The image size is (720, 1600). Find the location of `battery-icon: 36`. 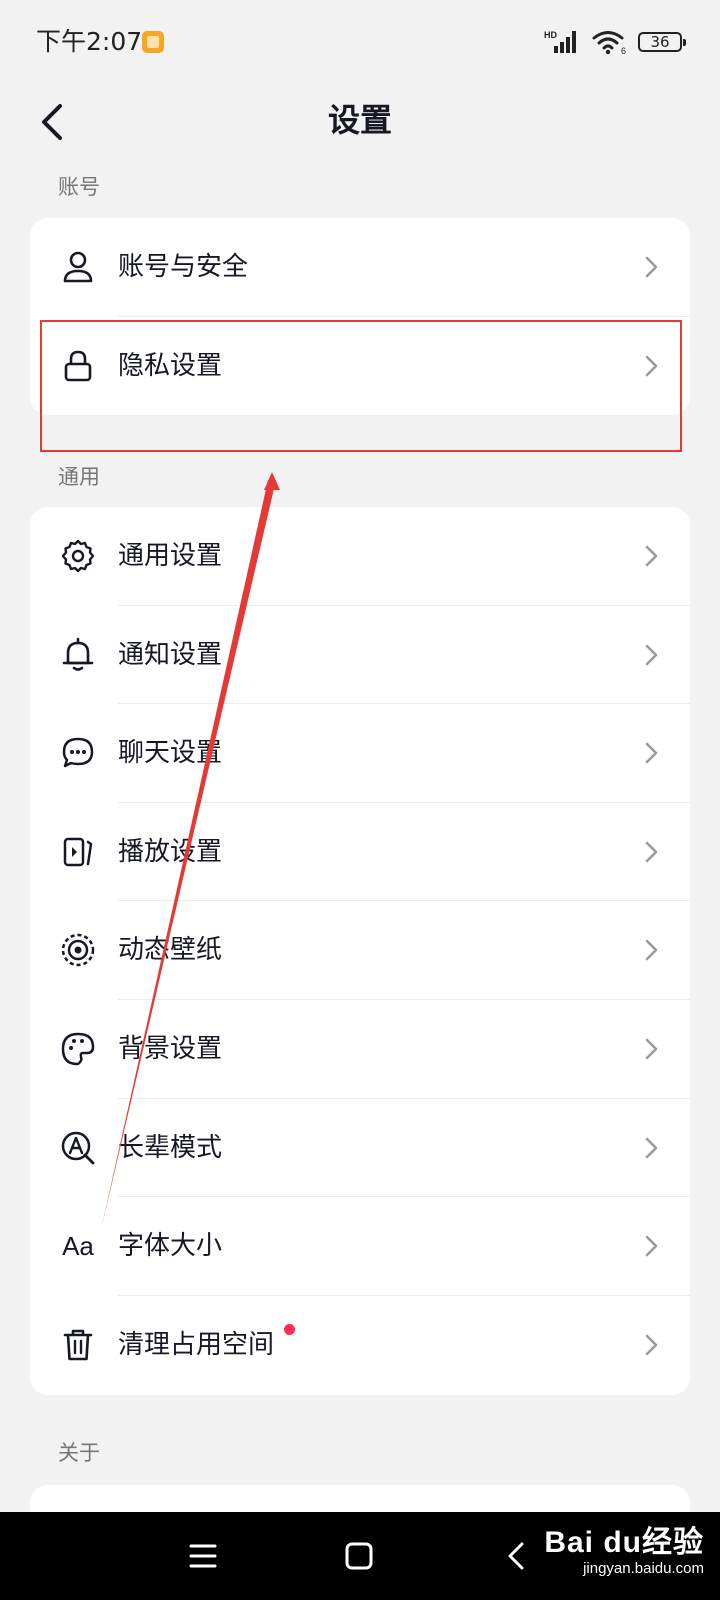

battery-icon: 36 is located at coordinates (662, 42).